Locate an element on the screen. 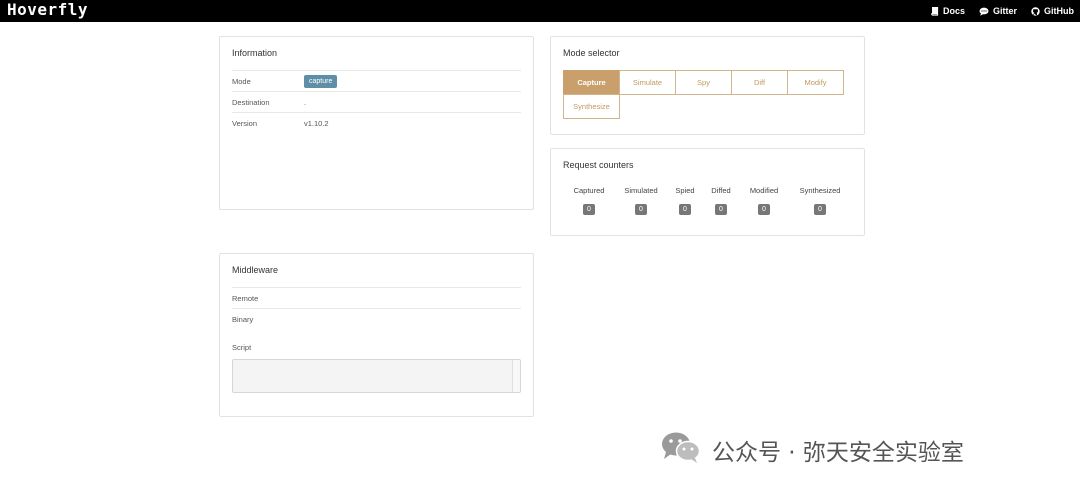 The width and height of the screenshot is (1080, 492). panel-title: Mode selector is located at coordinates (591, 53).